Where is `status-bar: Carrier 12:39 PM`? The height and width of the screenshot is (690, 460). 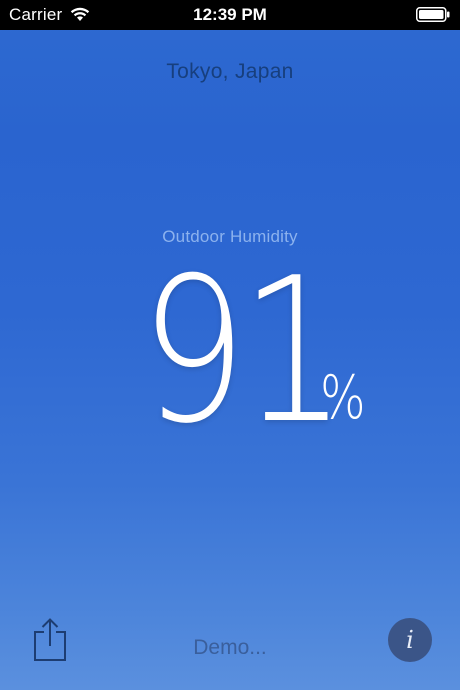 status-bar: Carrier 12:39 PM is located at coordinates (230, 15).